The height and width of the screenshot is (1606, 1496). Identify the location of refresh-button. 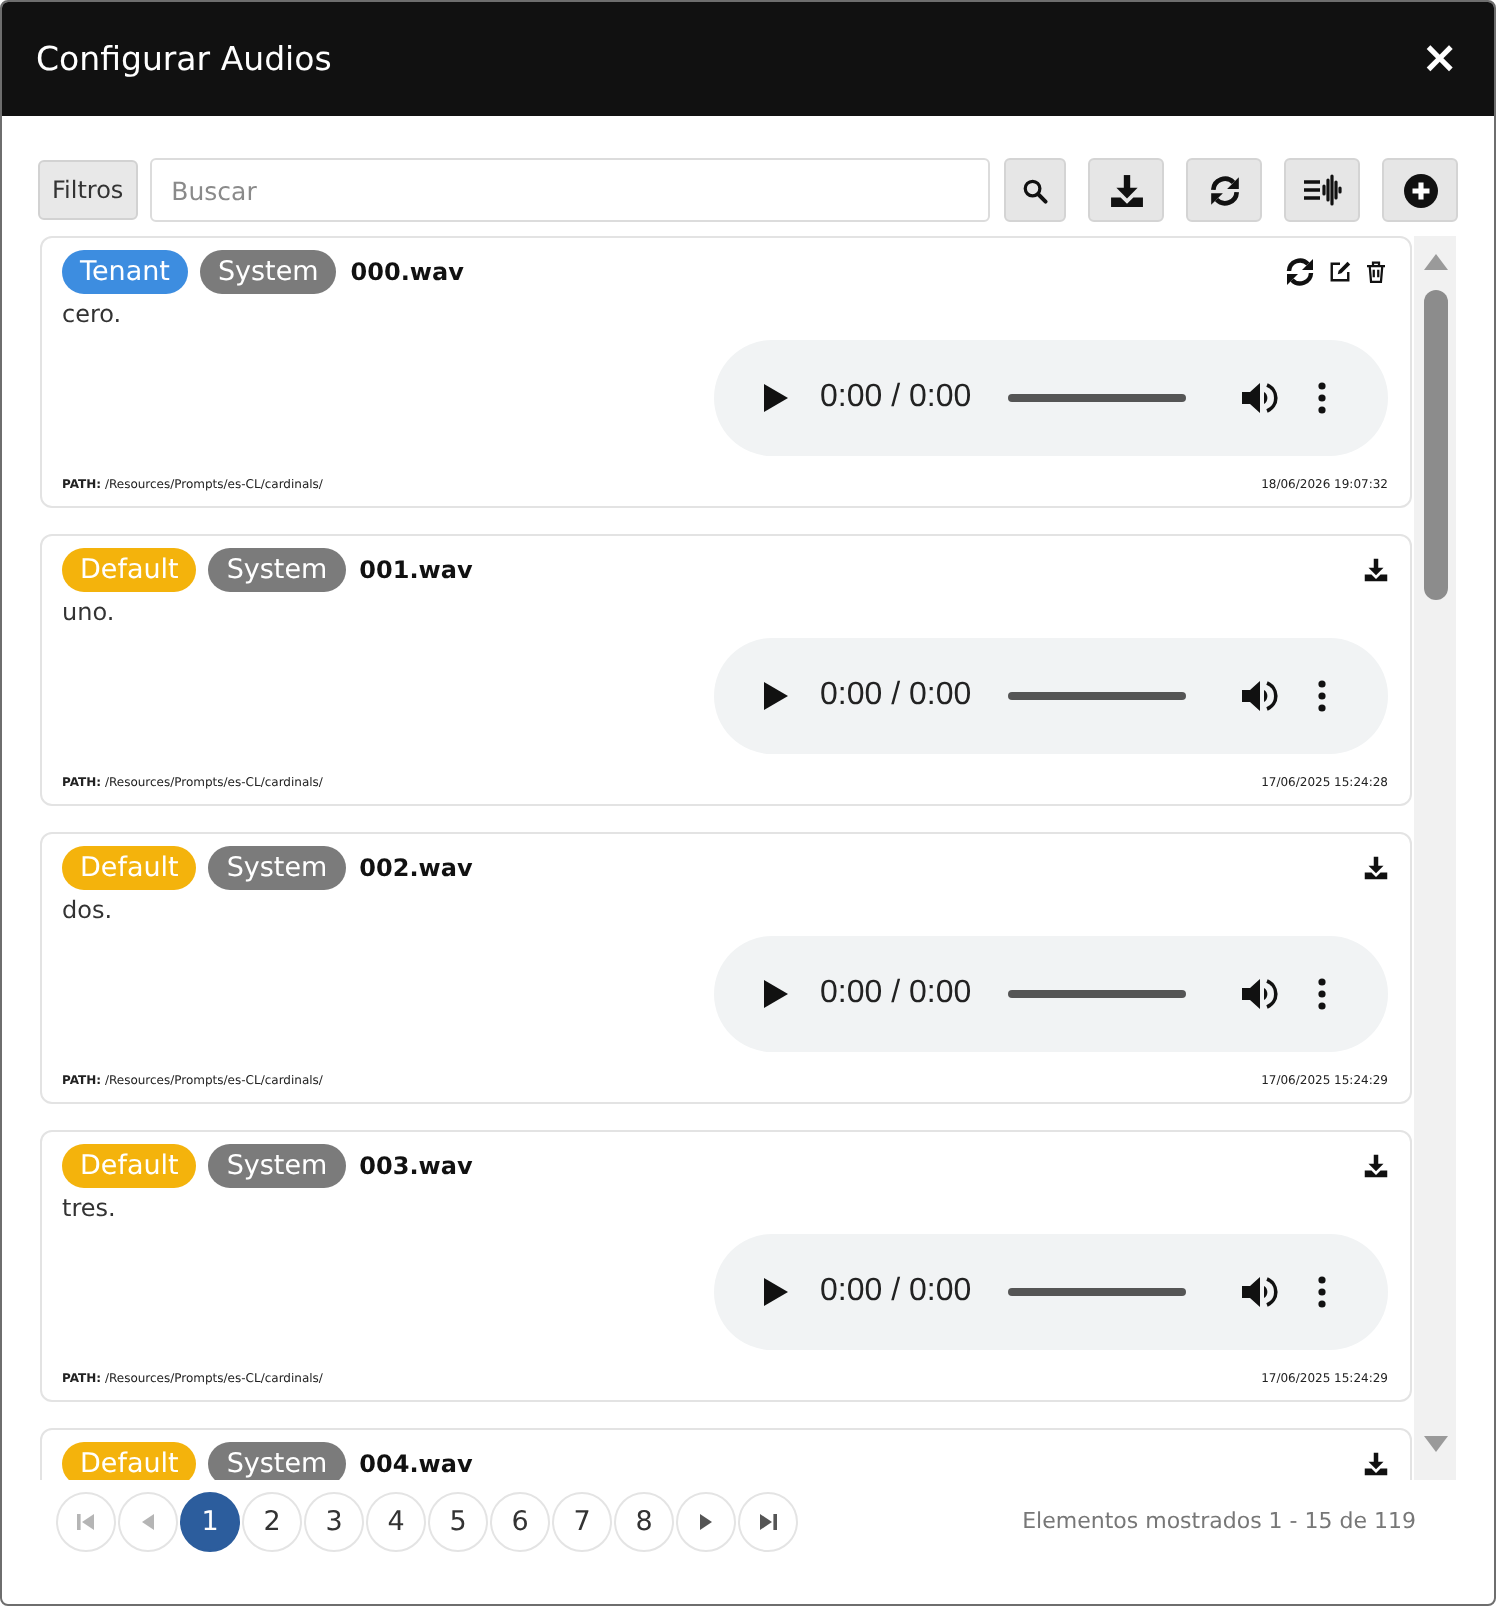
(1224, 190).